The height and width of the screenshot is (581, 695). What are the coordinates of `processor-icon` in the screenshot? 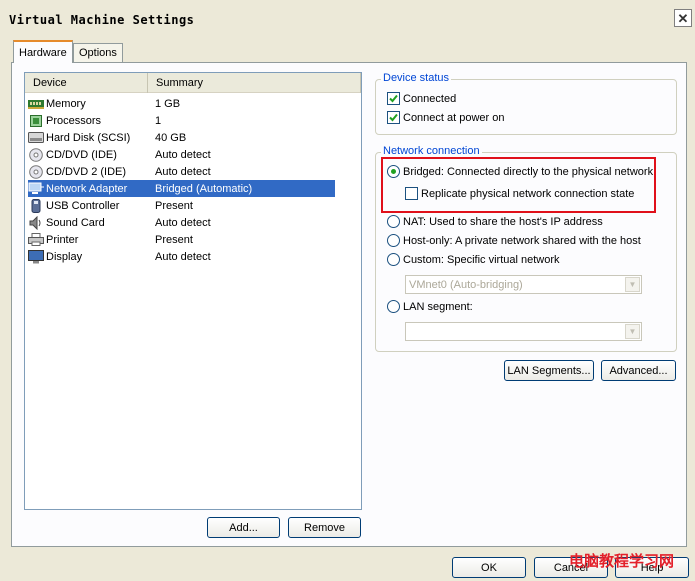 It's located at (36, 121).